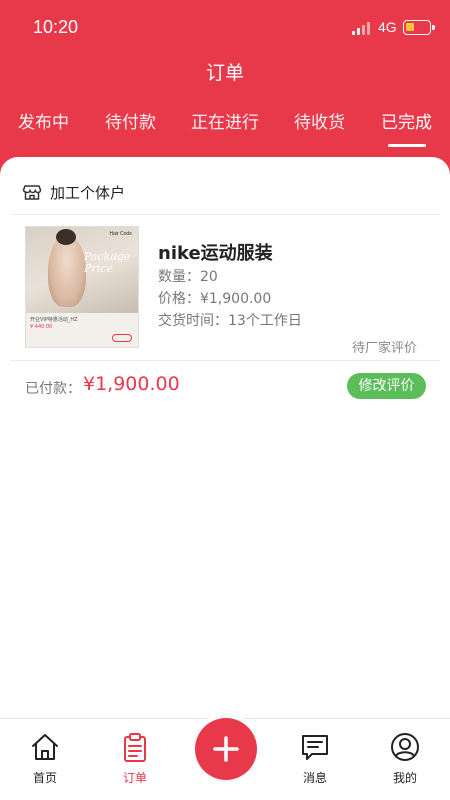 The image size is (450, 800). I want to click on tab-pending-receipt: 待收货, so click(319, 120).